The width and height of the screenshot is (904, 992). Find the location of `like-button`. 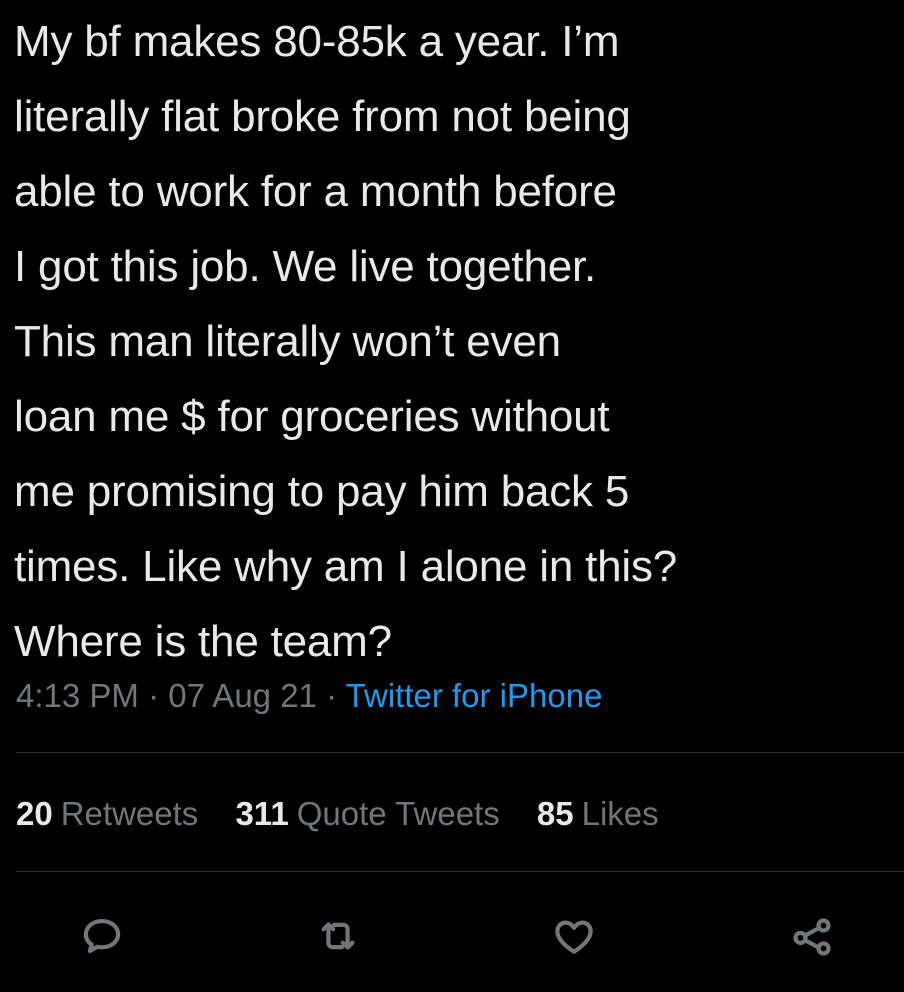

like-button is located at coordinates (574, 936).